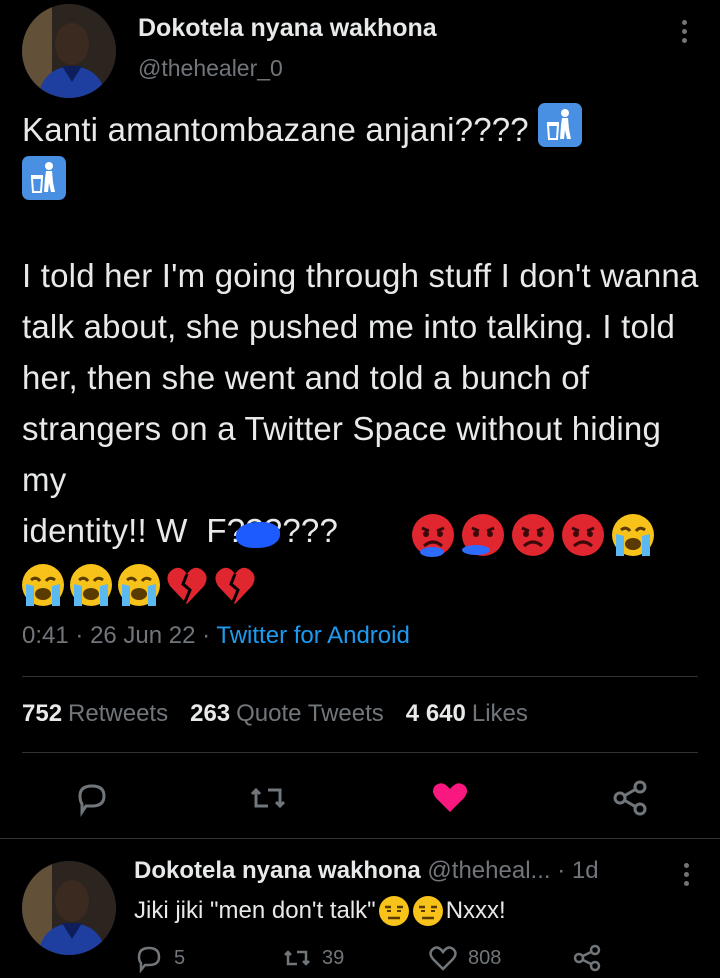  I want to click on reply-reply-button: 5, so click(159, 958).